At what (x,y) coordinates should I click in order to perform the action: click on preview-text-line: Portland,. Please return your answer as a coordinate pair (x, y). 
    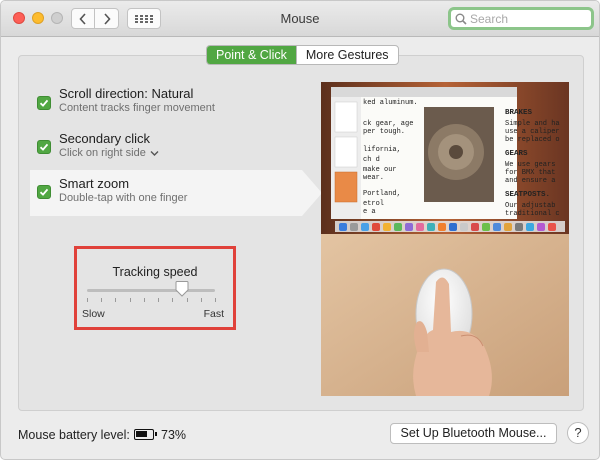
    Looking at the image, I should click on (382, 194).